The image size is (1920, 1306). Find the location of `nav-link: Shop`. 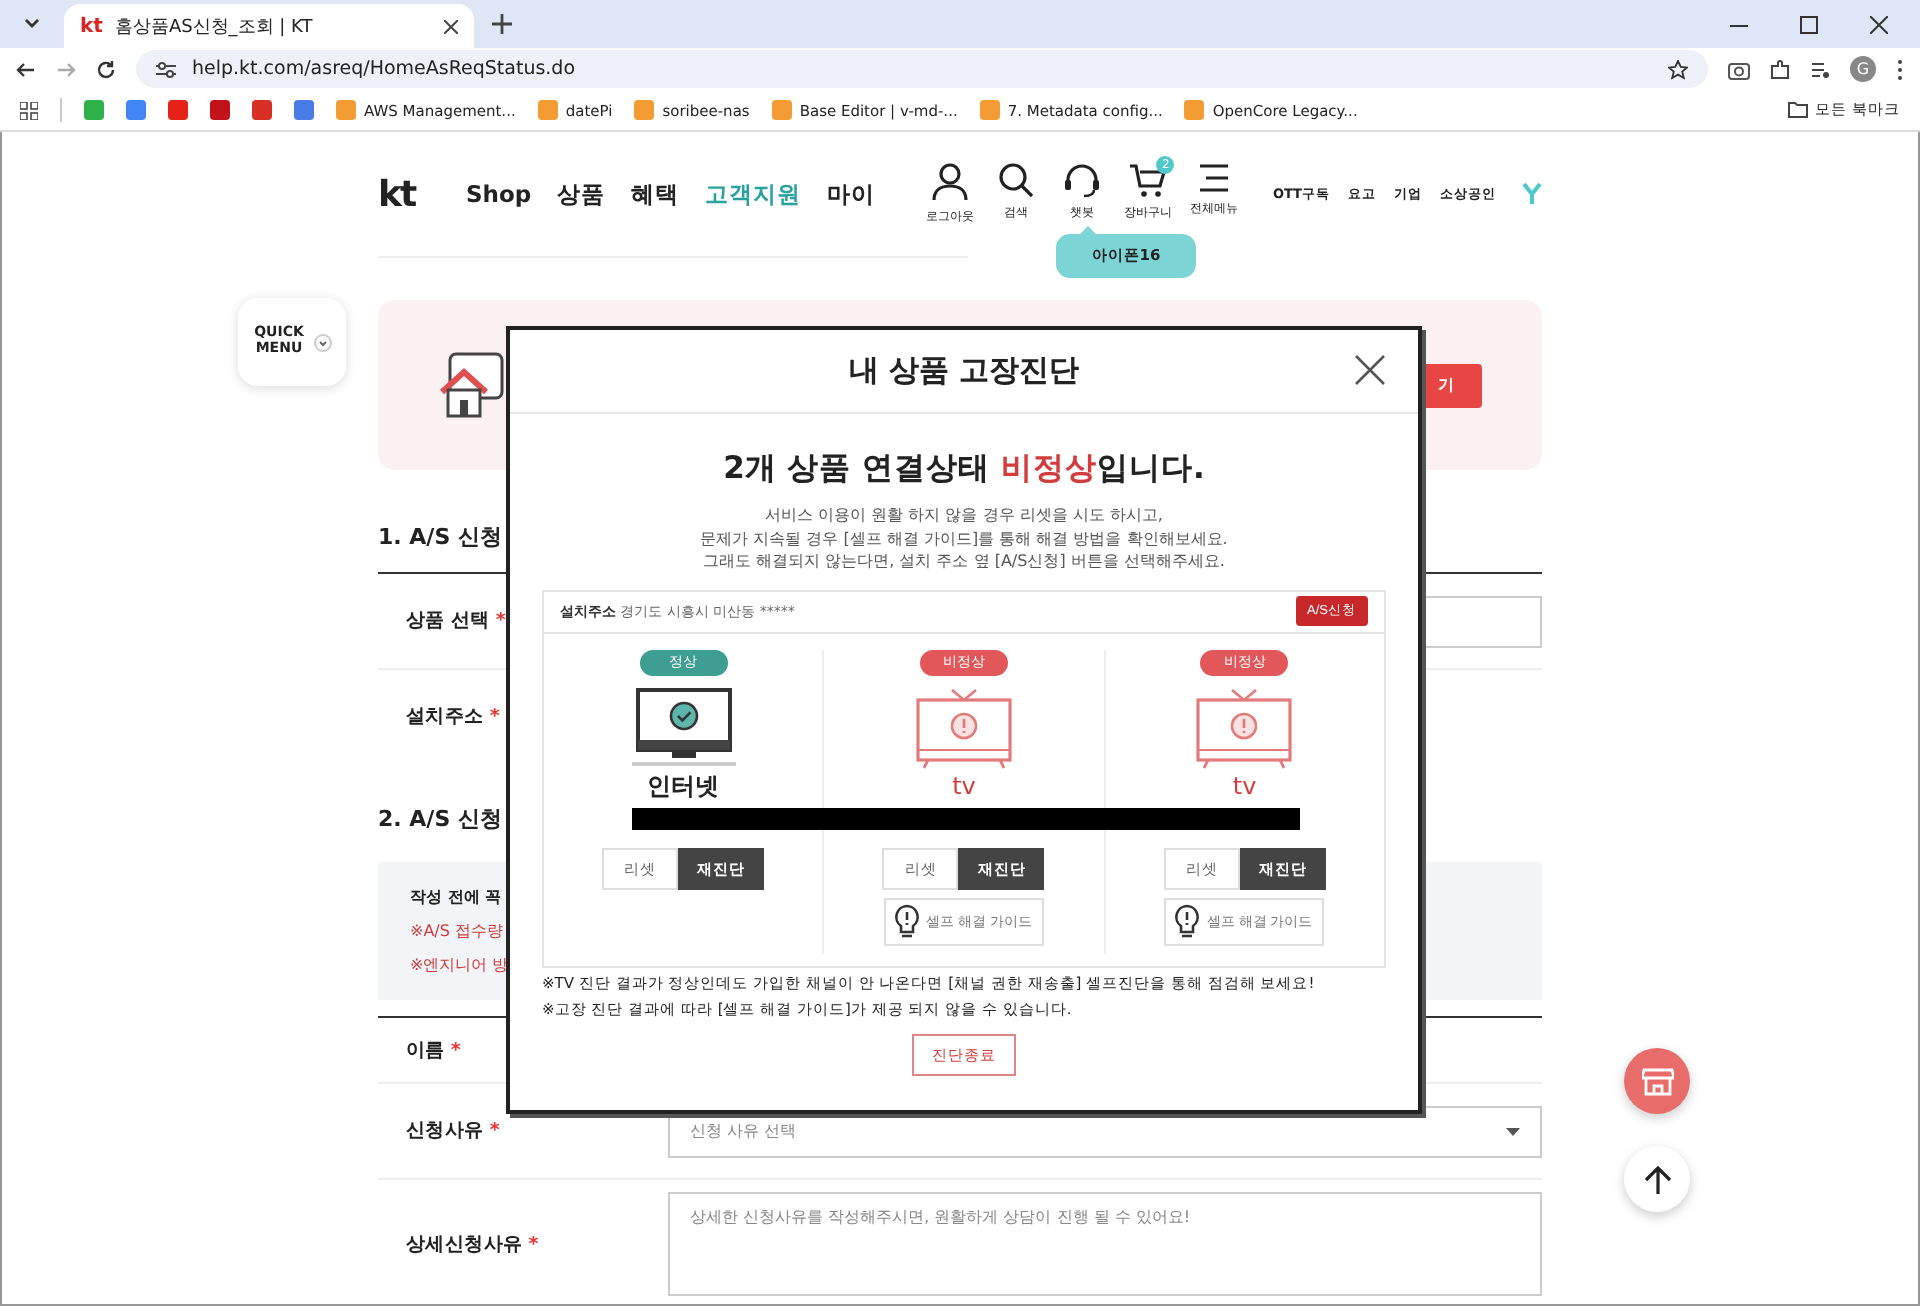

nav-link: Shop is located at coordinates (499, 194).